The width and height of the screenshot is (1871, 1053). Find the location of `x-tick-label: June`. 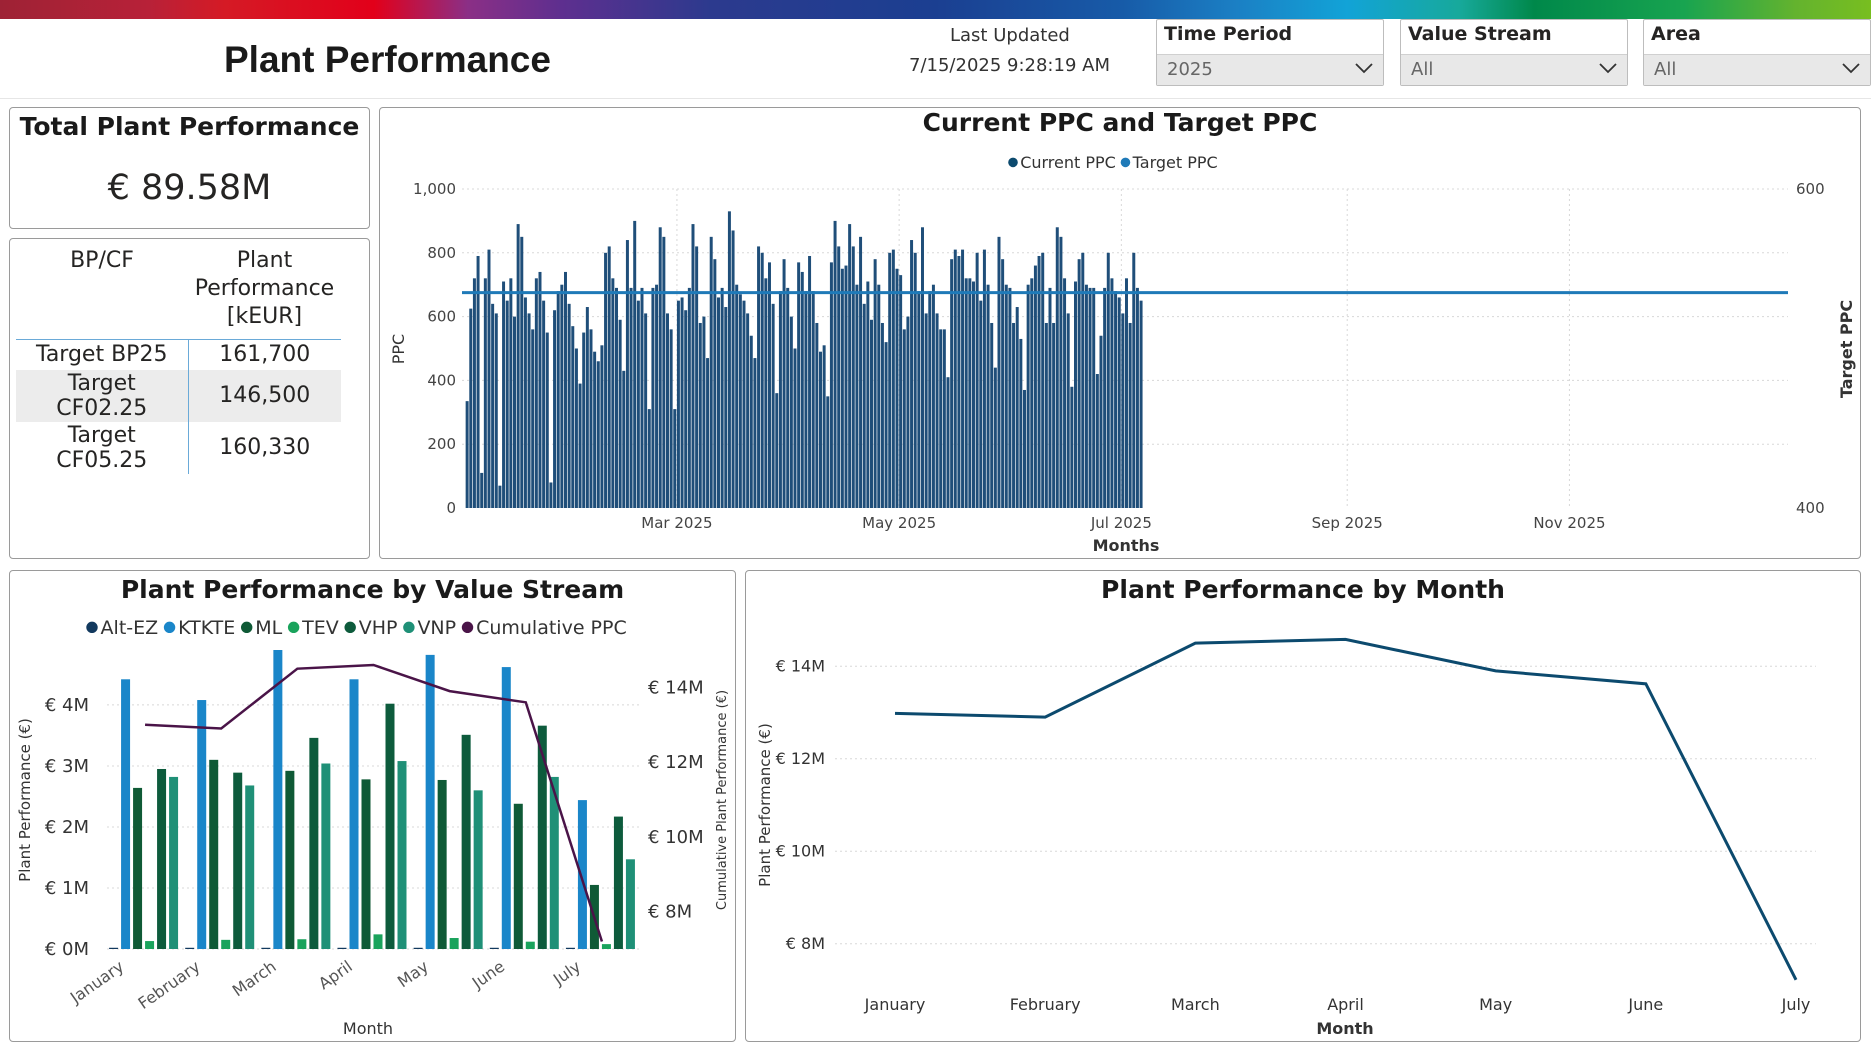

x-tick-label: June is located at coordinates (1645, 1004).